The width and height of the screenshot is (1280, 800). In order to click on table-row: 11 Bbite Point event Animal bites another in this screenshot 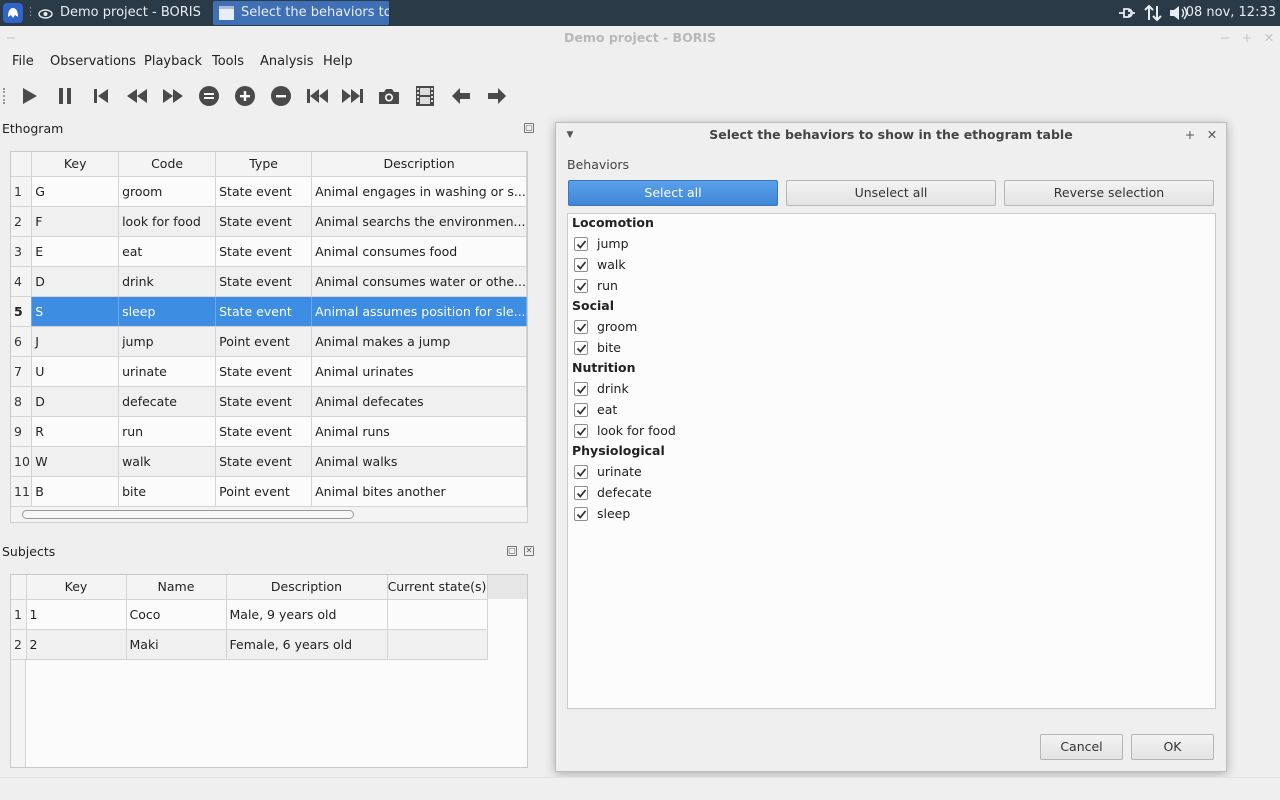, I will do `click(269, 491)`.